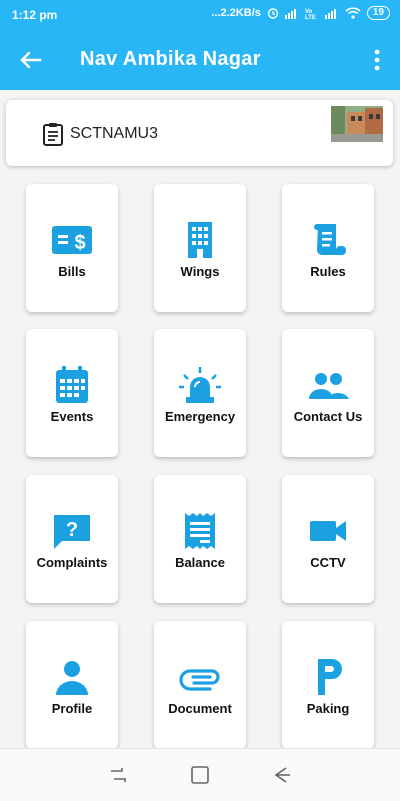 This screenshot has width=400, height=801. I want to click on tile-rules: Rules, so click(328, 248).